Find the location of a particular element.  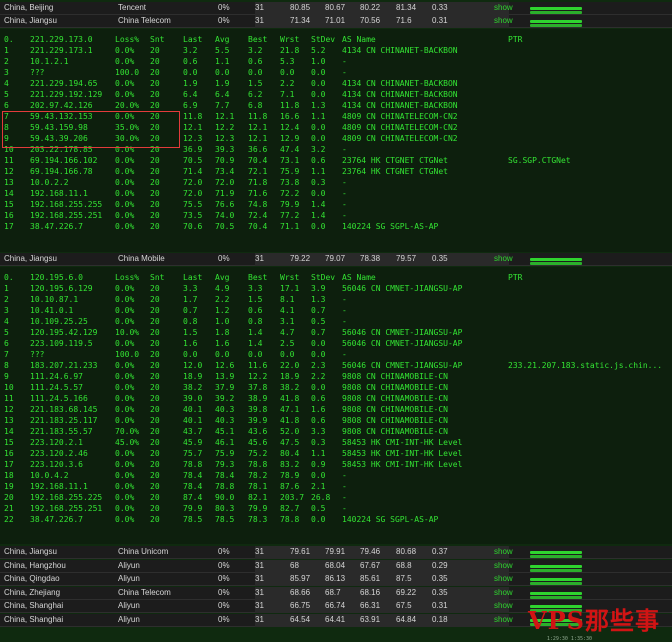

cell-best: 78.38 is located at coordinates (370, 258).